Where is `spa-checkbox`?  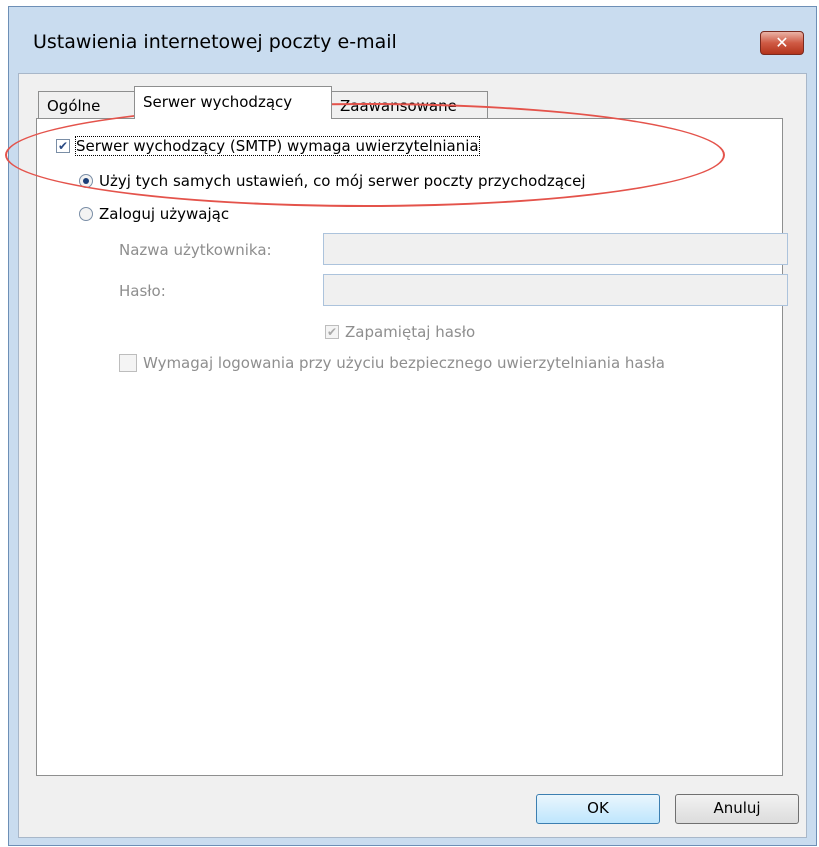
spa-checkbox is located at coordinates (128, 363).